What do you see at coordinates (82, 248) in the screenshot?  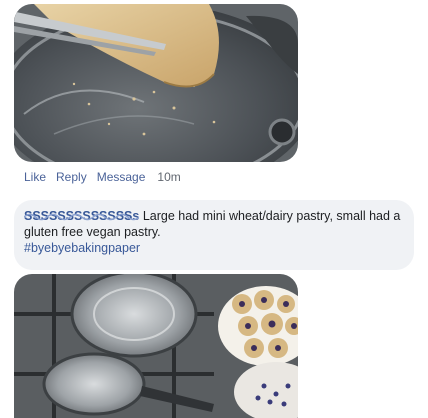 I see `hashtag-link: #byebyebakingpaper` at bounding box center [82, 248].